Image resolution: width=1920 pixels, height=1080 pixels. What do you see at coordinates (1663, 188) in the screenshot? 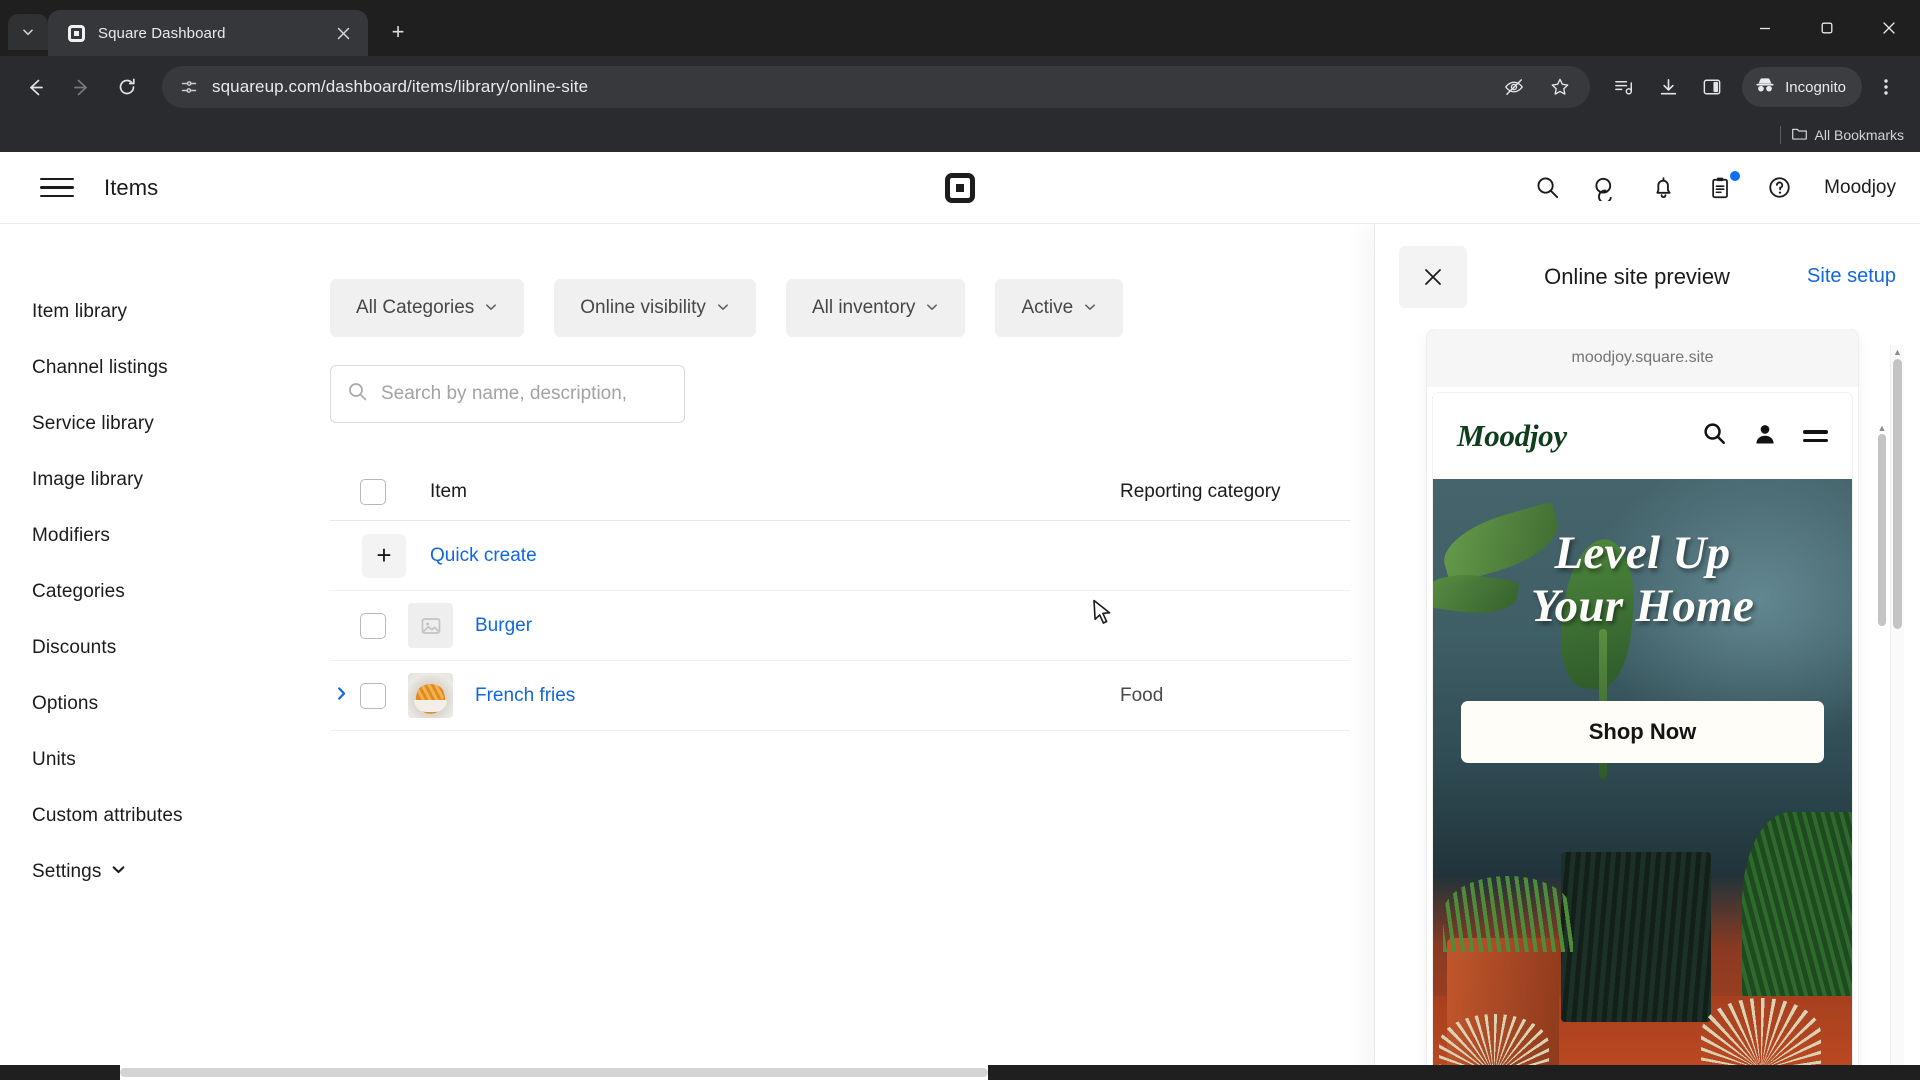
I see `bell-icon` at bounding box center [1663, 188].